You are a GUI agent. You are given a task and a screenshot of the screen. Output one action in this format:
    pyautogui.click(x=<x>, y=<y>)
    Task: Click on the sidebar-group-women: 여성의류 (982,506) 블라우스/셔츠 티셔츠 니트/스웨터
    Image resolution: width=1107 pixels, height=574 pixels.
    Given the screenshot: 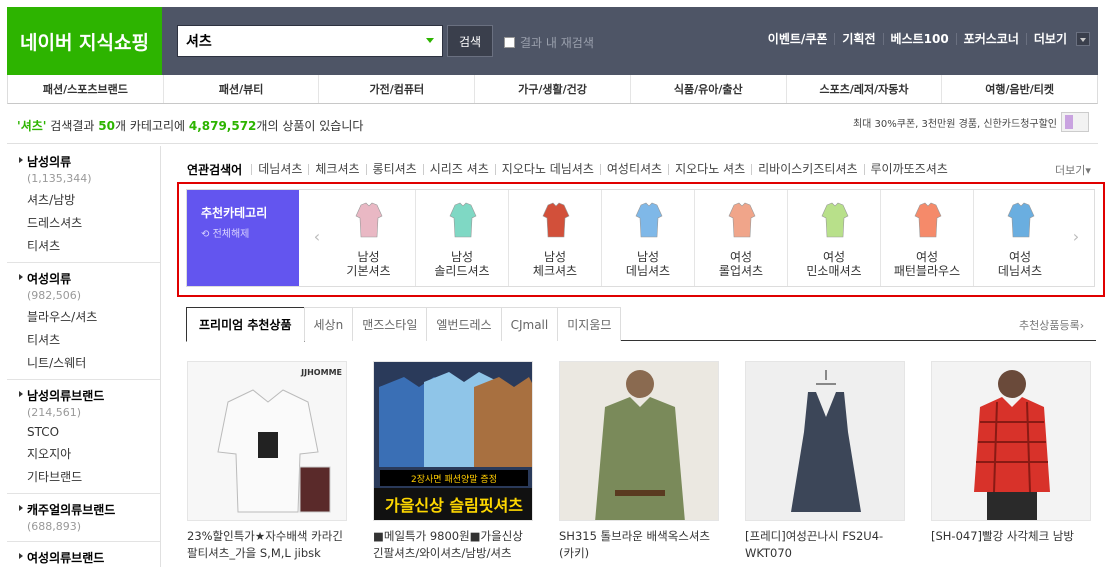 What is the action you would take?
    pyautogui.click(x=83, y=321)
    